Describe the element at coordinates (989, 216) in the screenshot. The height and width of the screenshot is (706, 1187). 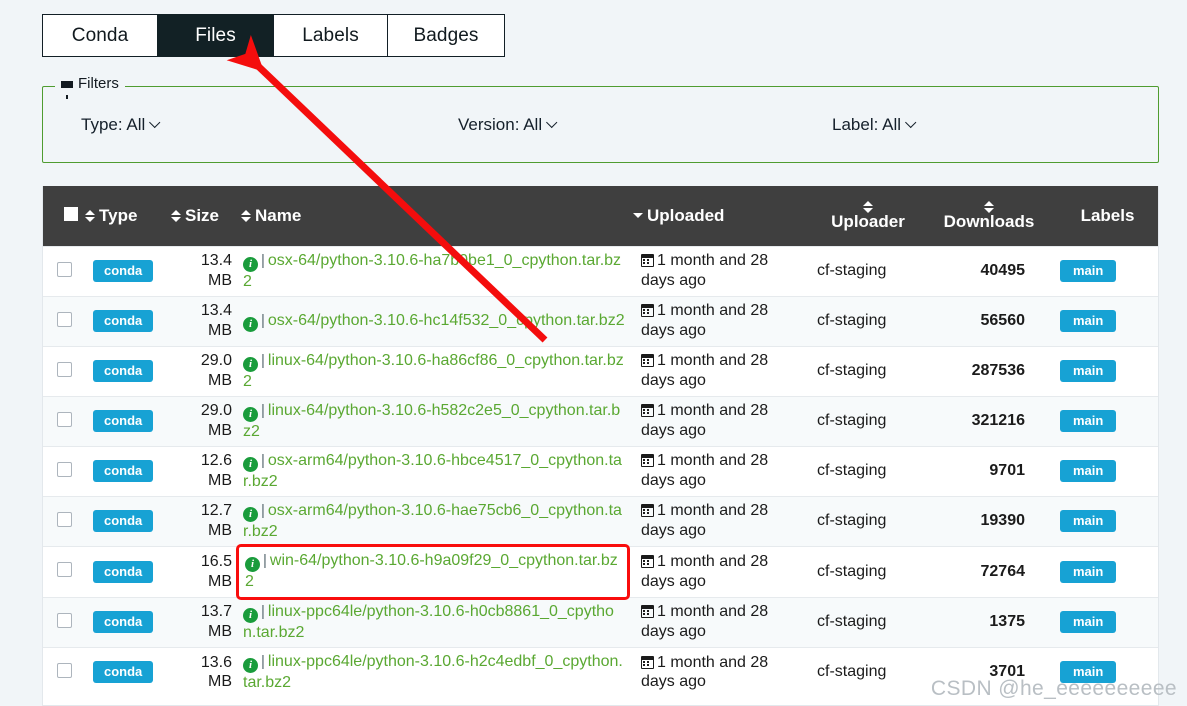
I see `header-downloads: Downloads` at that location.